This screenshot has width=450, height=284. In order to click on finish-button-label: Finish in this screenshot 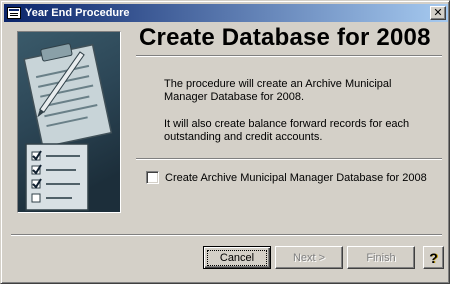, I will do `click(381, 257)`.